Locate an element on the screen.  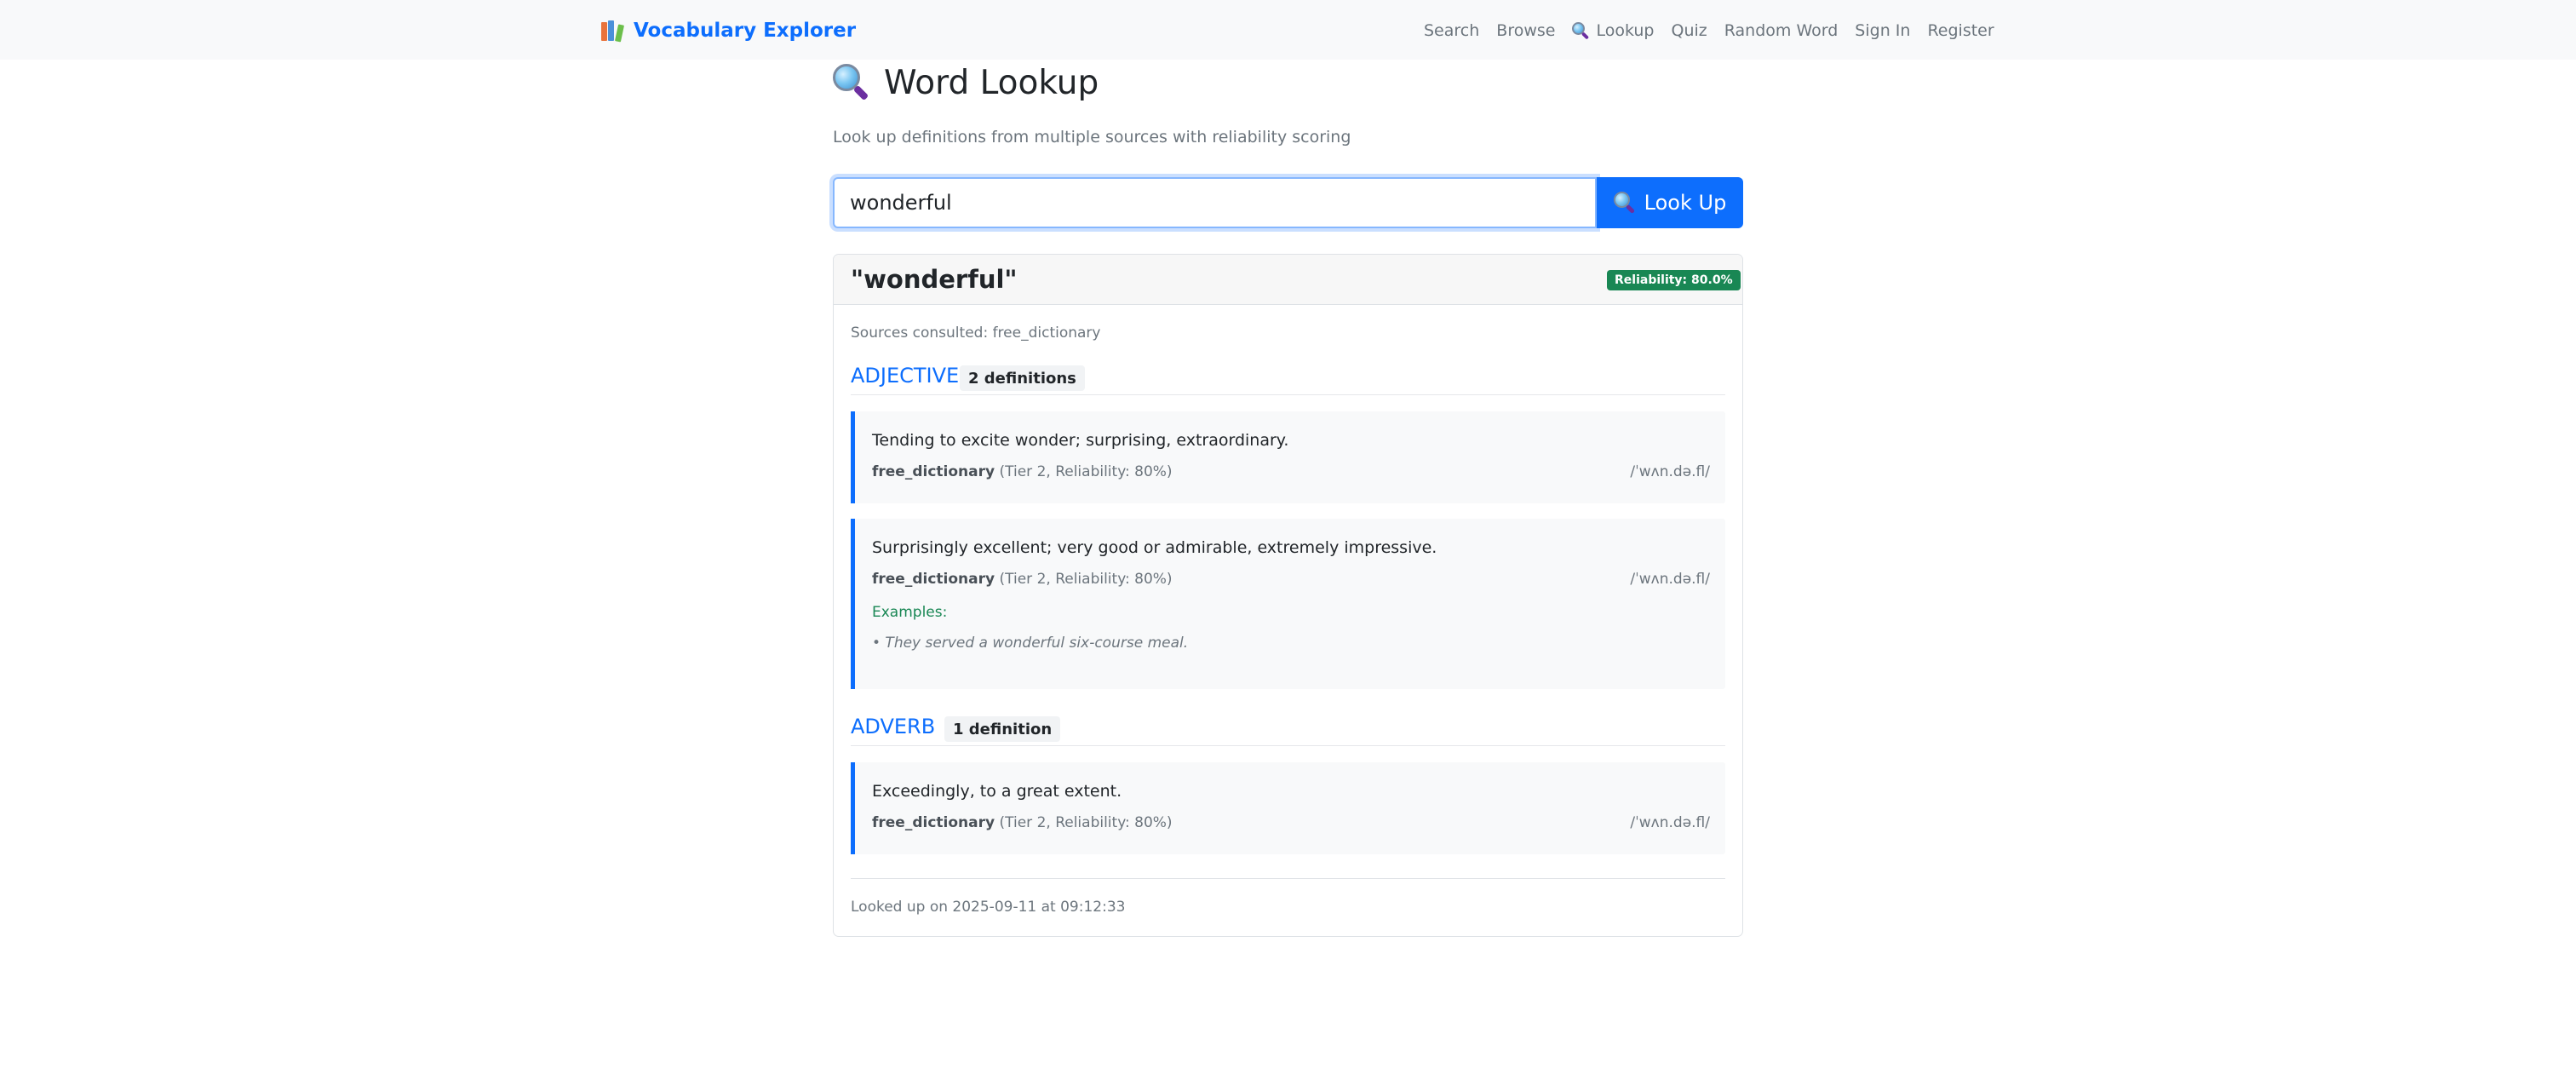
pos-heading-adverb: ADVERB 1 definition is located at coordinates (1288, 730).